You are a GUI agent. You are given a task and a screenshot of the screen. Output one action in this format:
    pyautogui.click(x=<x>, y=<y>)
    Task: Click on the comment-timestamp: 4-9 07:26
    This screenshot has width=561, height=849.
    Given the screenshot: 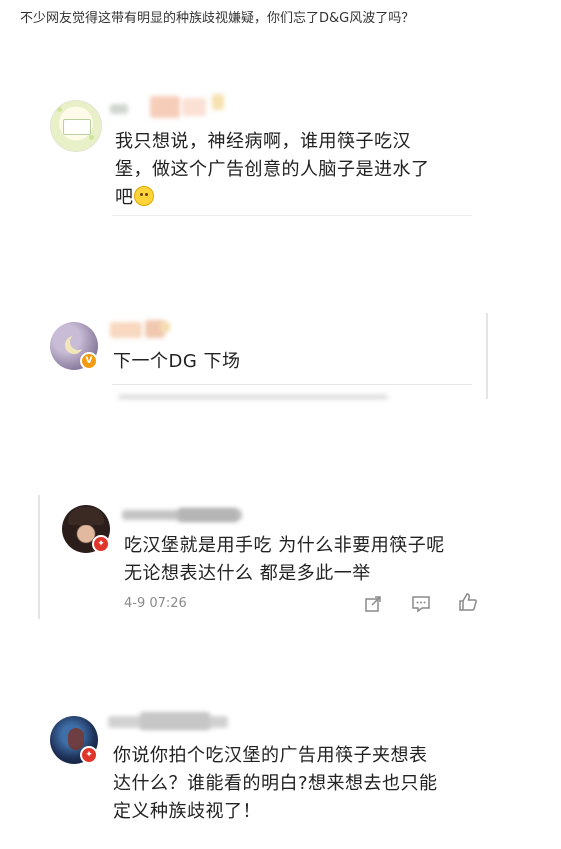 What is the action you would take?
    pyautogui.click(x=155, y=603)
    